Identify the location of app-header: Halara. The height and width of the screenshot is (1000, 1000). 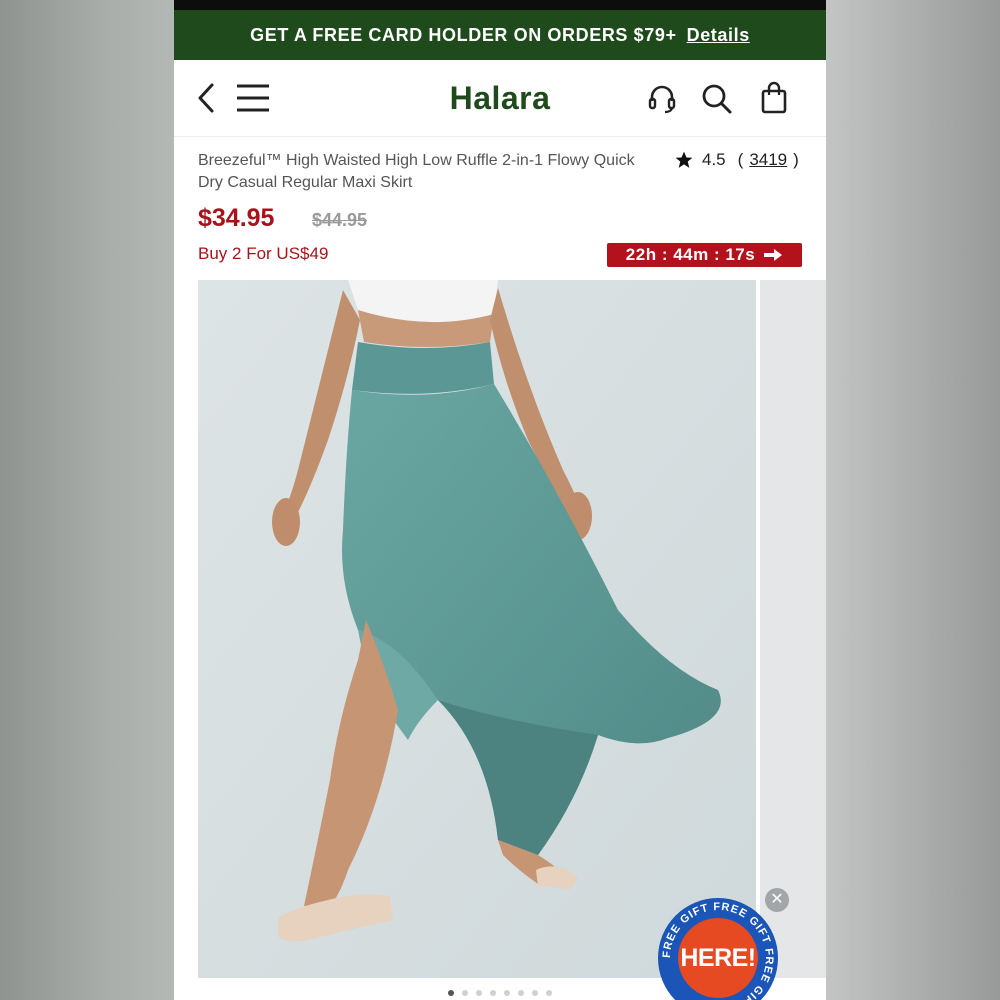
(500, 98).